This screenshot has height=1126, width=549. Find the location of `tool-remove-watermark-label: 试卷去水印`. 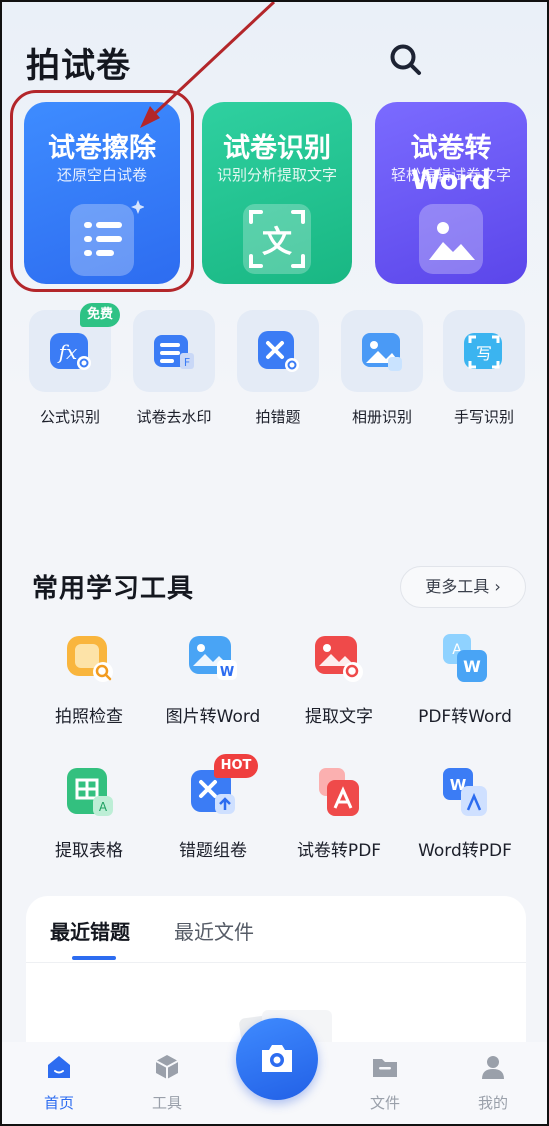

tool-remove-watermark-label: 试卷去水印 is located at coordinates (174, 417).